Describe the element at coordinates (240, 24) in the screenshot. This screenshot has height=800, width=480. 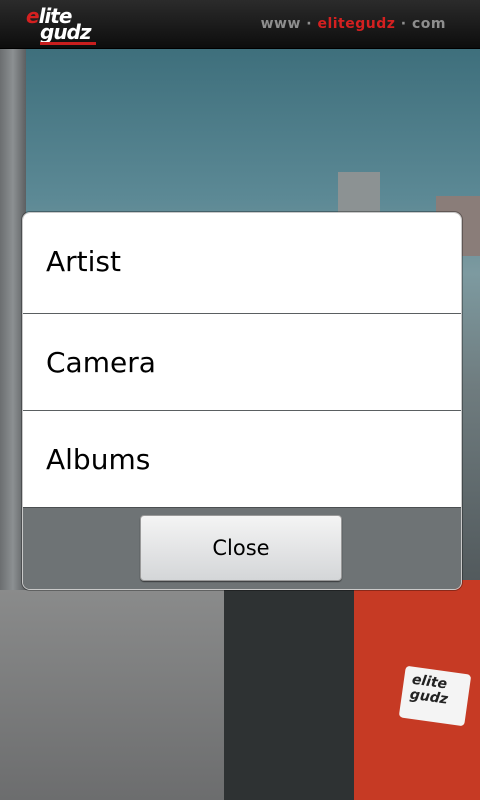
I see `header-bar: elite gudz www · elitegudz · com` at that location.